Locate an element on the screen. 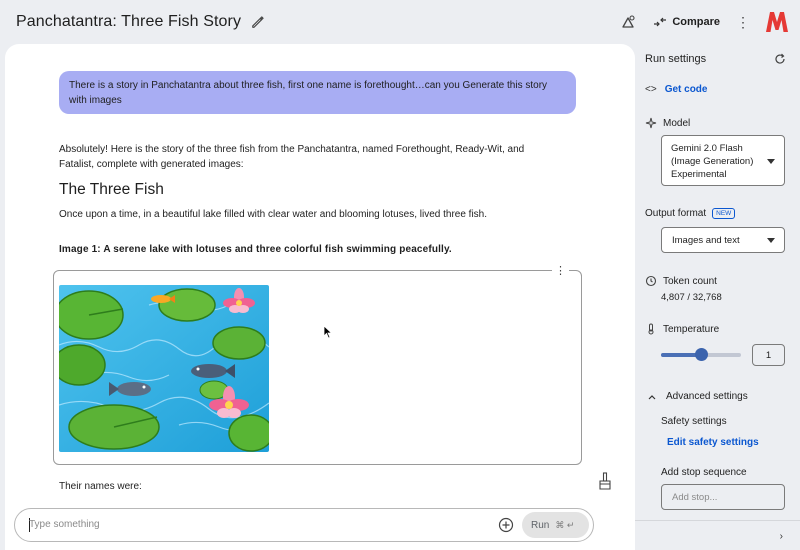  advanced-settings-label: Advanced settings is located at coordinates (707, 396).